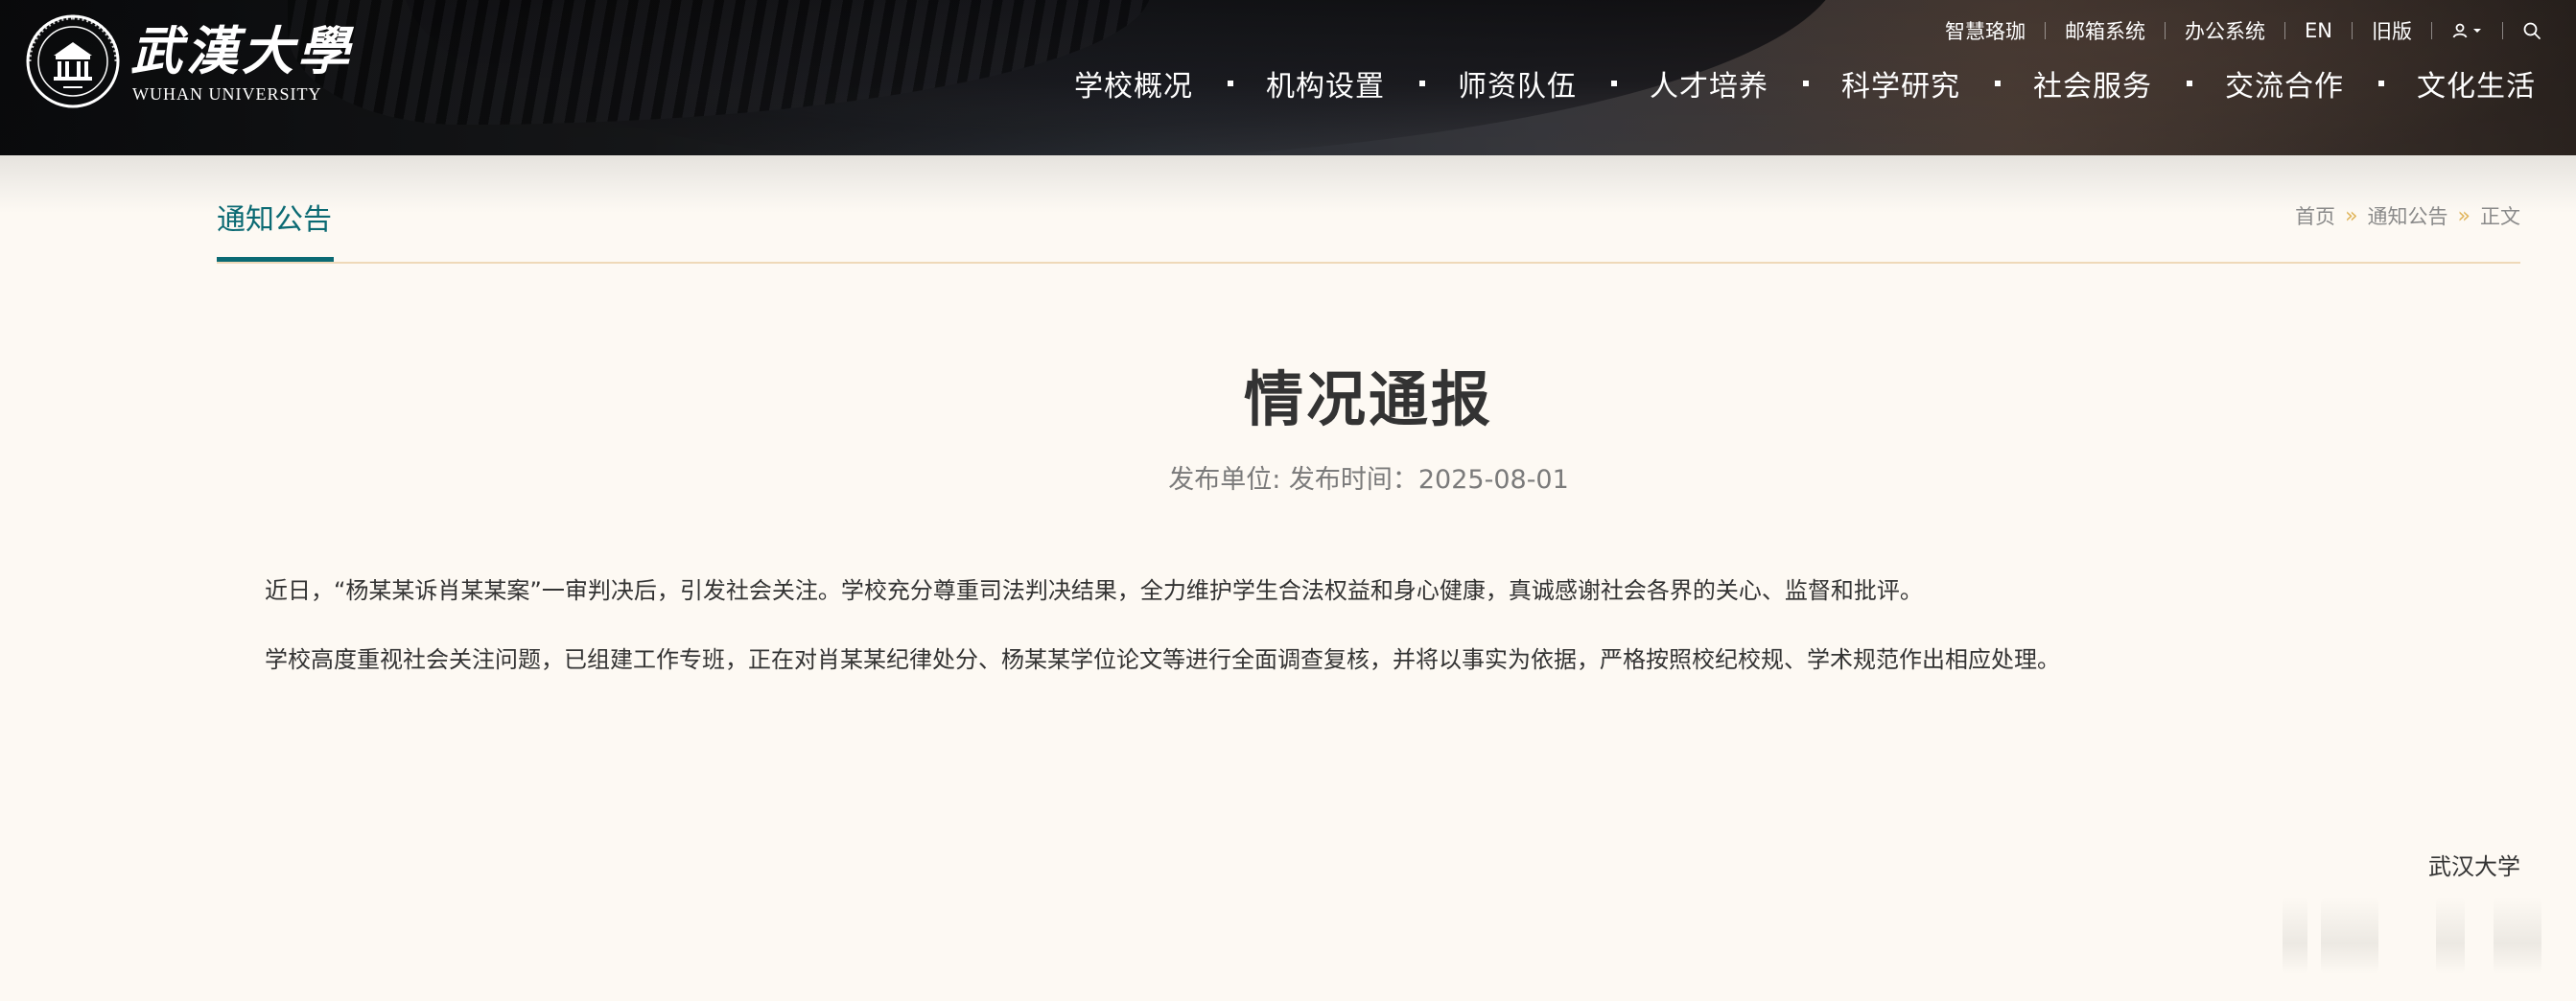 This screenshot has width=2576, height=1001. Describe the element at coordinates (1985, 30) in the screenshot. I see `utility-link-smart-luojia: 智慧珞珈` at that location.